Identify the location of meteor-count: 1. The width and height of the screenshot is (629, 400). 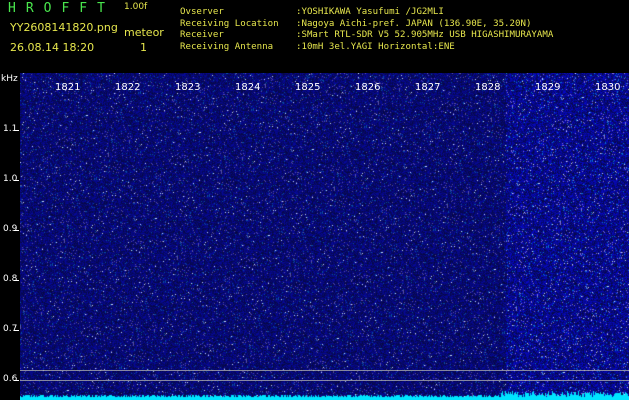
(143, 47).